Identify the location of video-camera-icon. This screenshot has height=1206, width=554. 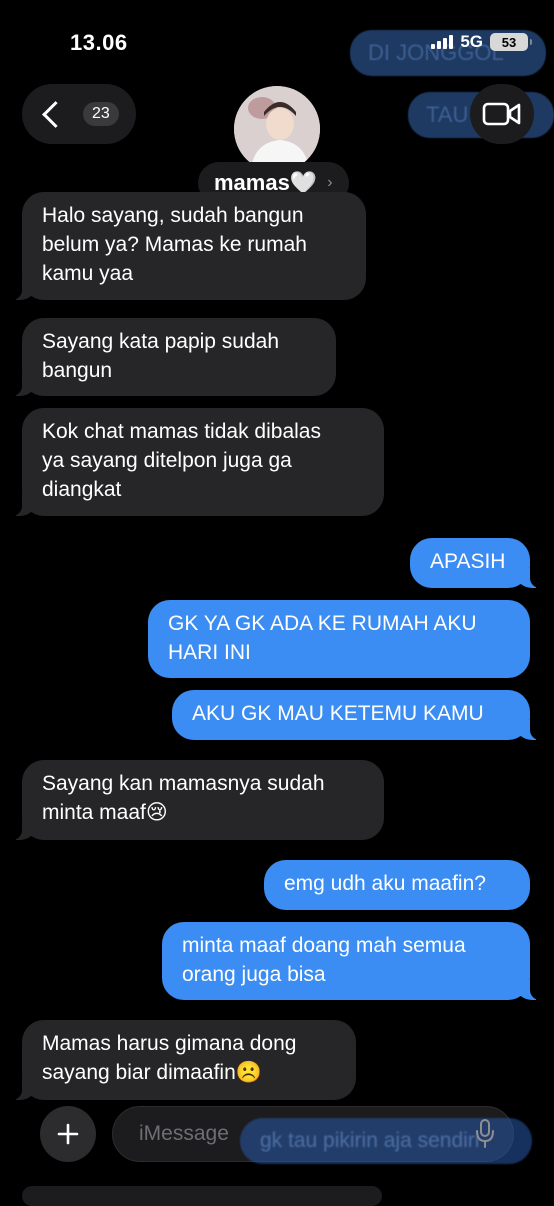
(501, 114).